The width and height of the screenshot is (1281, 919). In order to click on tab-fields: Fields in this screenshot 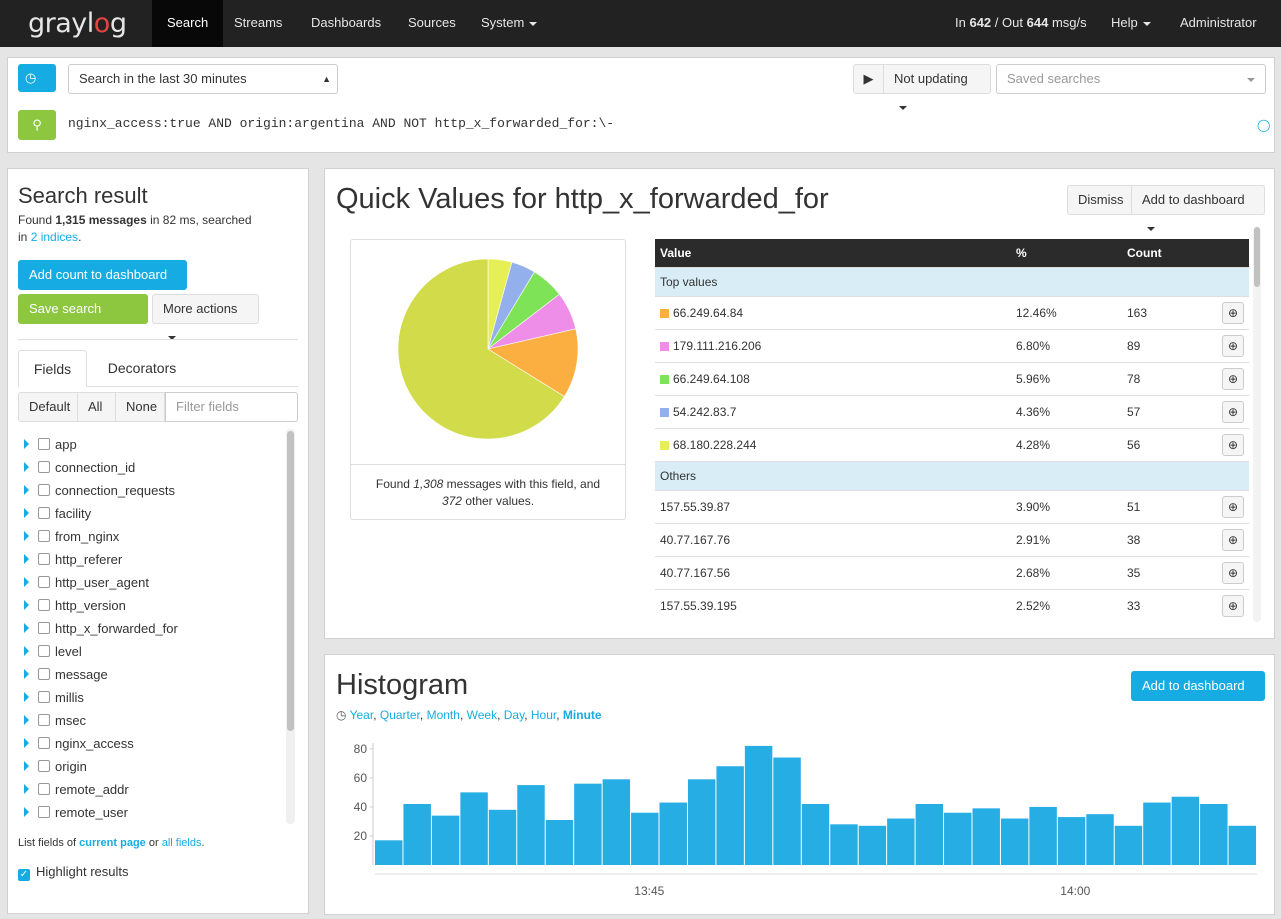, I will do `click(52, 368)`.